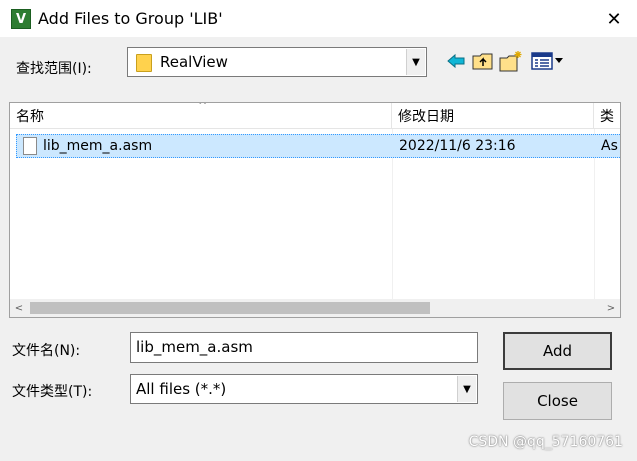 The width and height of the screenshot is (637, 461). I want to click on close-icon: ✕, so click(614, 19).